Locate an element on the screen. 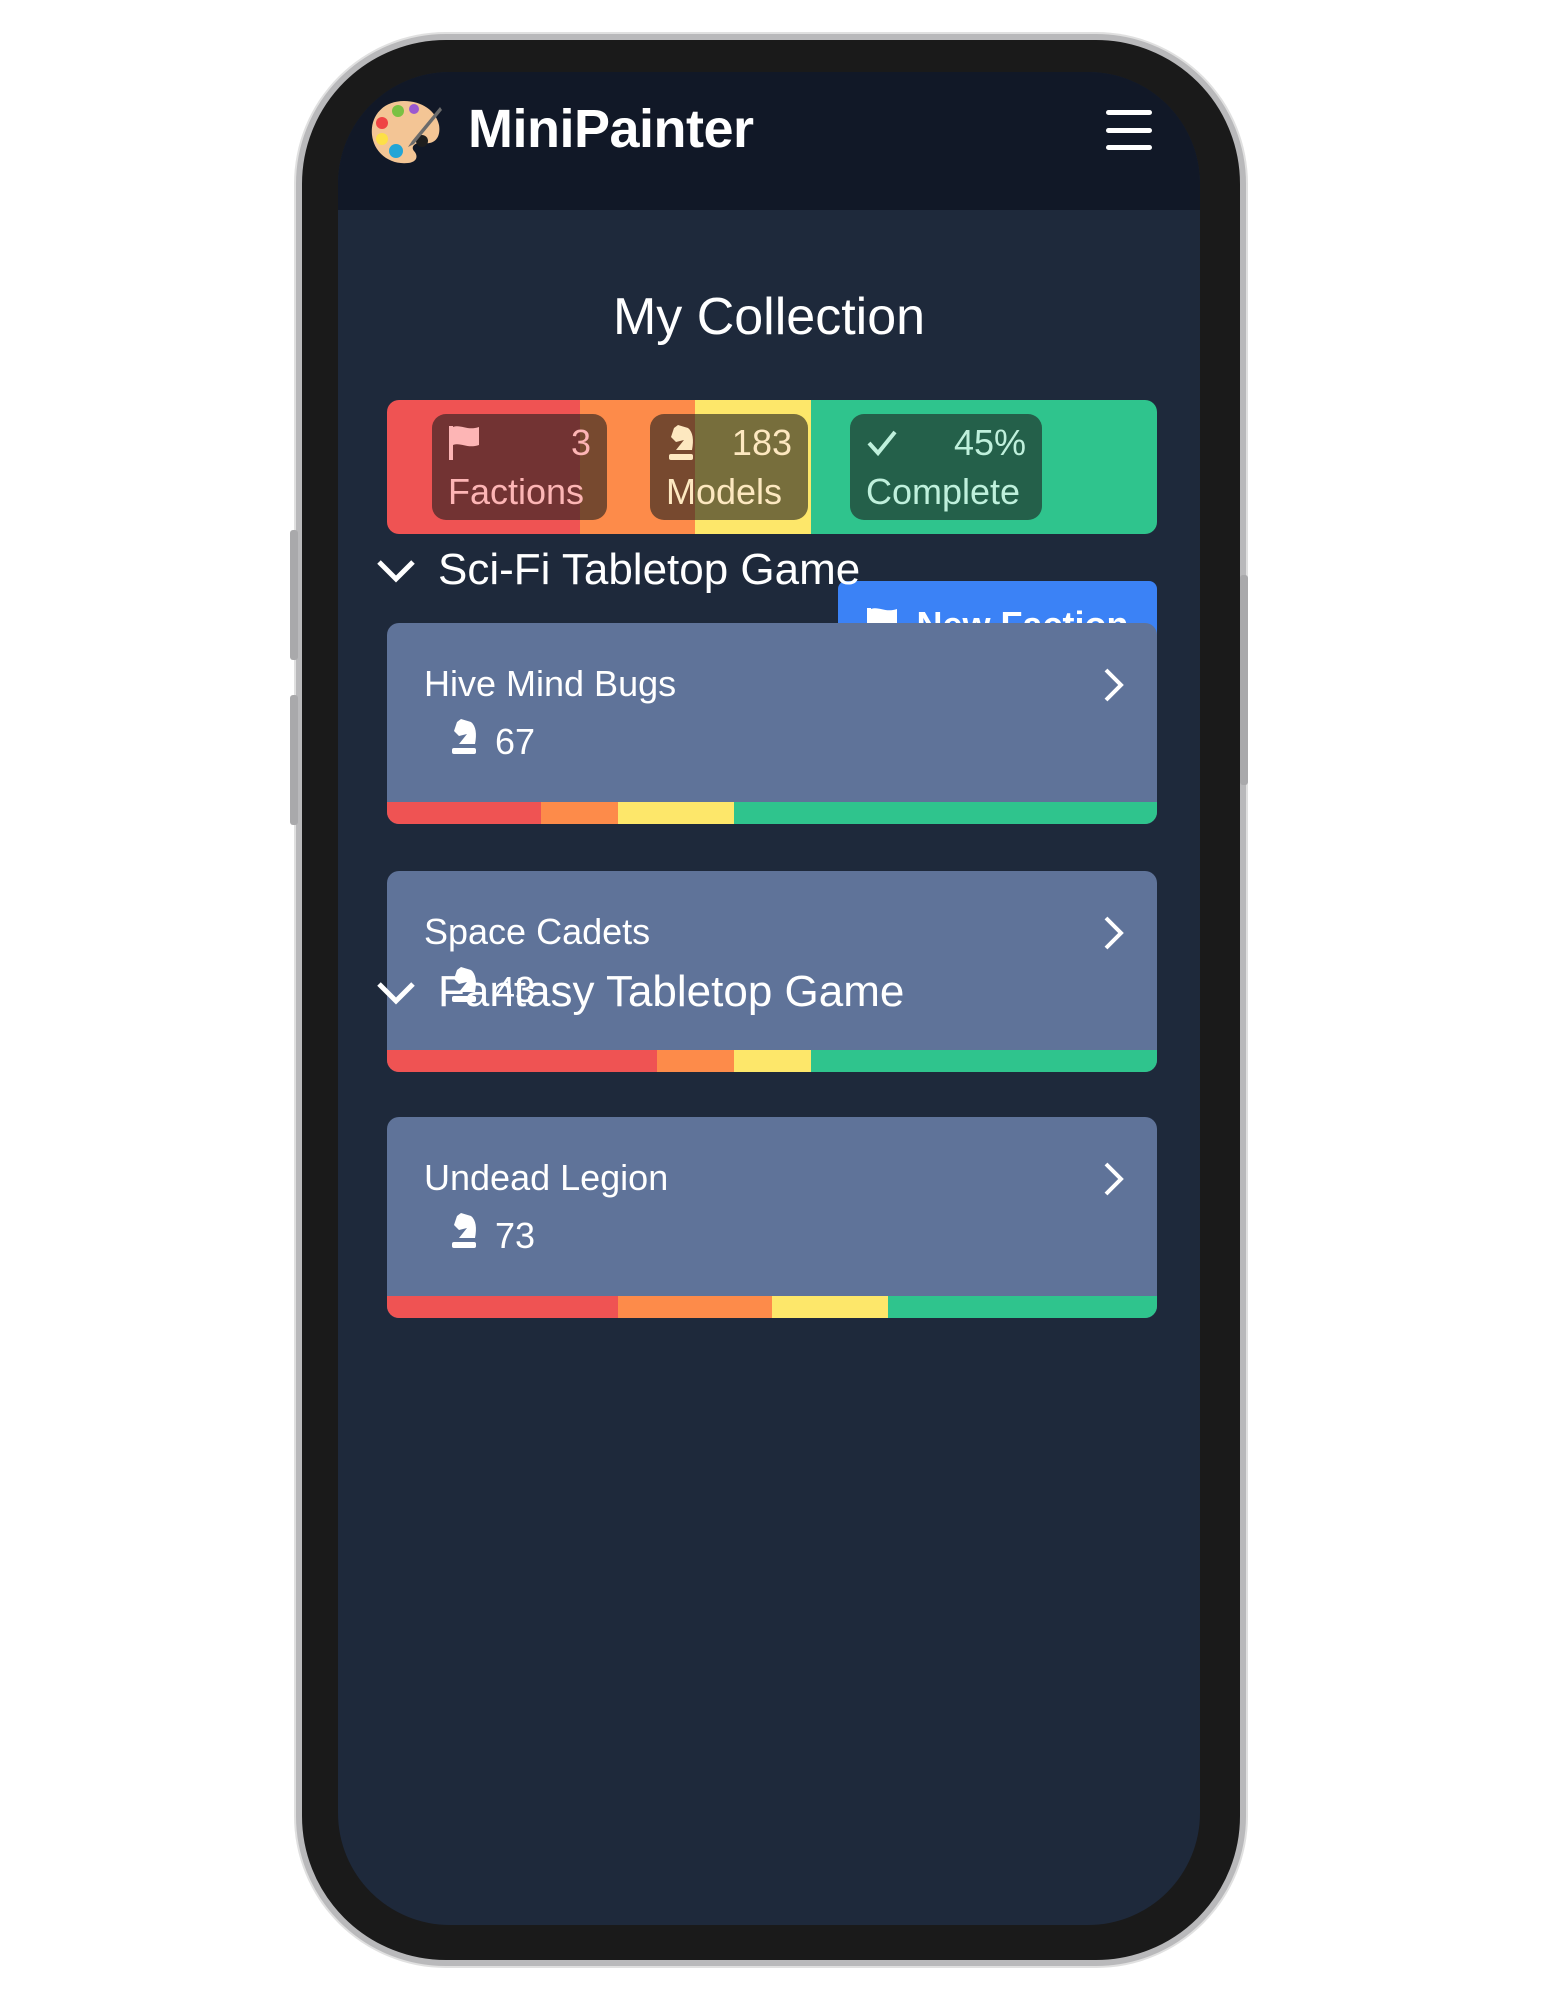  game-section-header: Sci-Fi Tabletop Game is located at coordinates (618, 570).